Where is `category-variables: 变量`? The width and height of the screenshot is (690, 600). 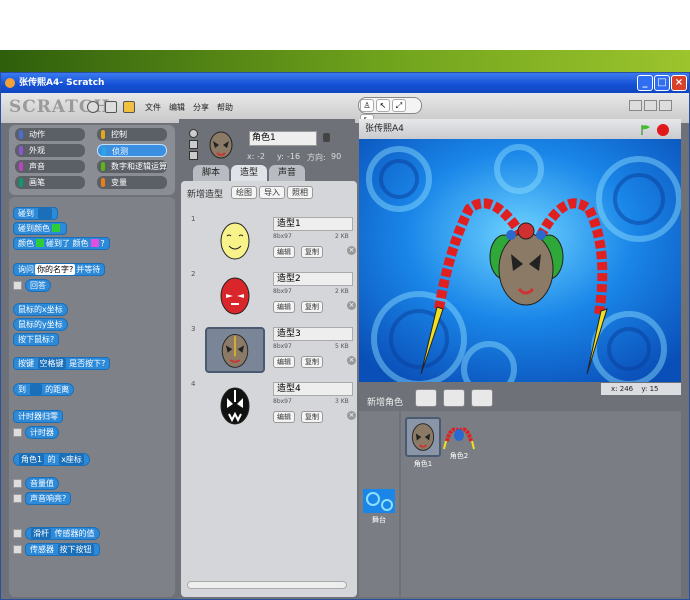
category-variables: 变量 is located at coordinates (132, 182).